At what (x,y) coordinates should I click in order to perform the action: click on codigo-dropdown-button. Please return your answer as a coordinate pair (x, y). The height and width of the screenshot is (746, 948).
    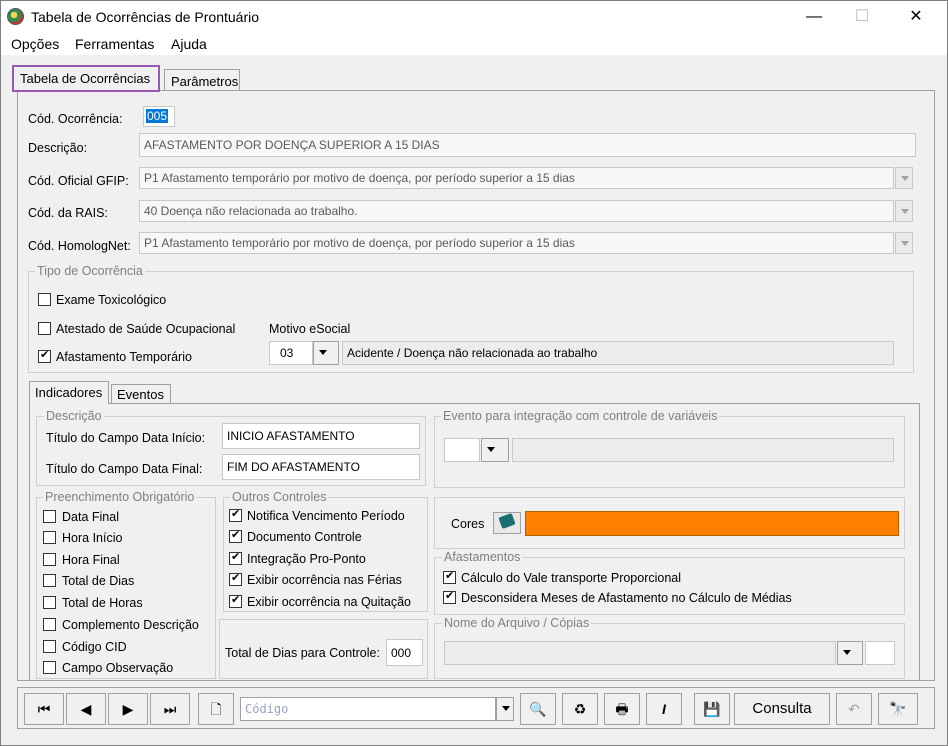
    Looking at the image, I should click on (505, 709).